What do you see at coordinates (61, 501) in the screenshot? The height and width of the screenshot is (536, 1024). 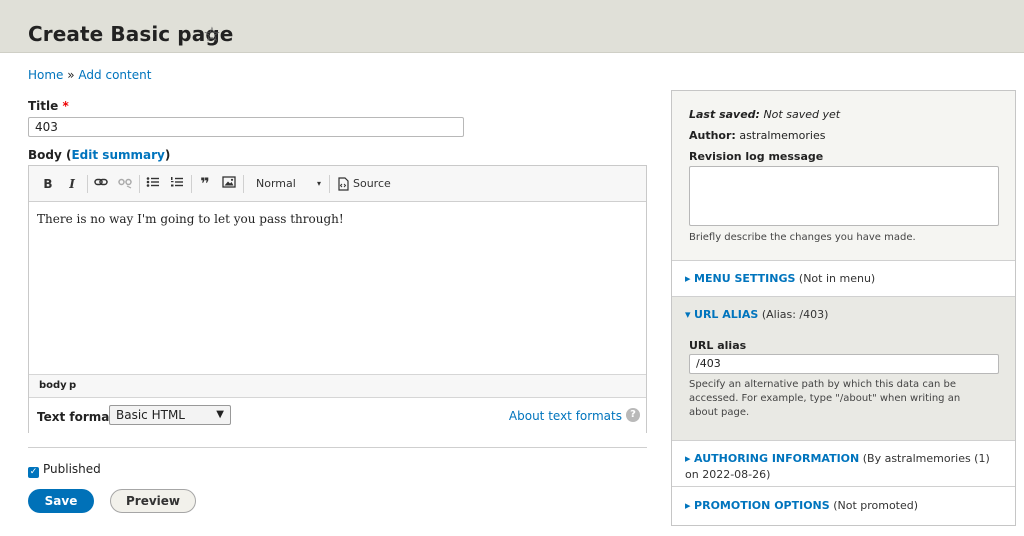 I see `save-button: Save` at bounding box center [61, 501].